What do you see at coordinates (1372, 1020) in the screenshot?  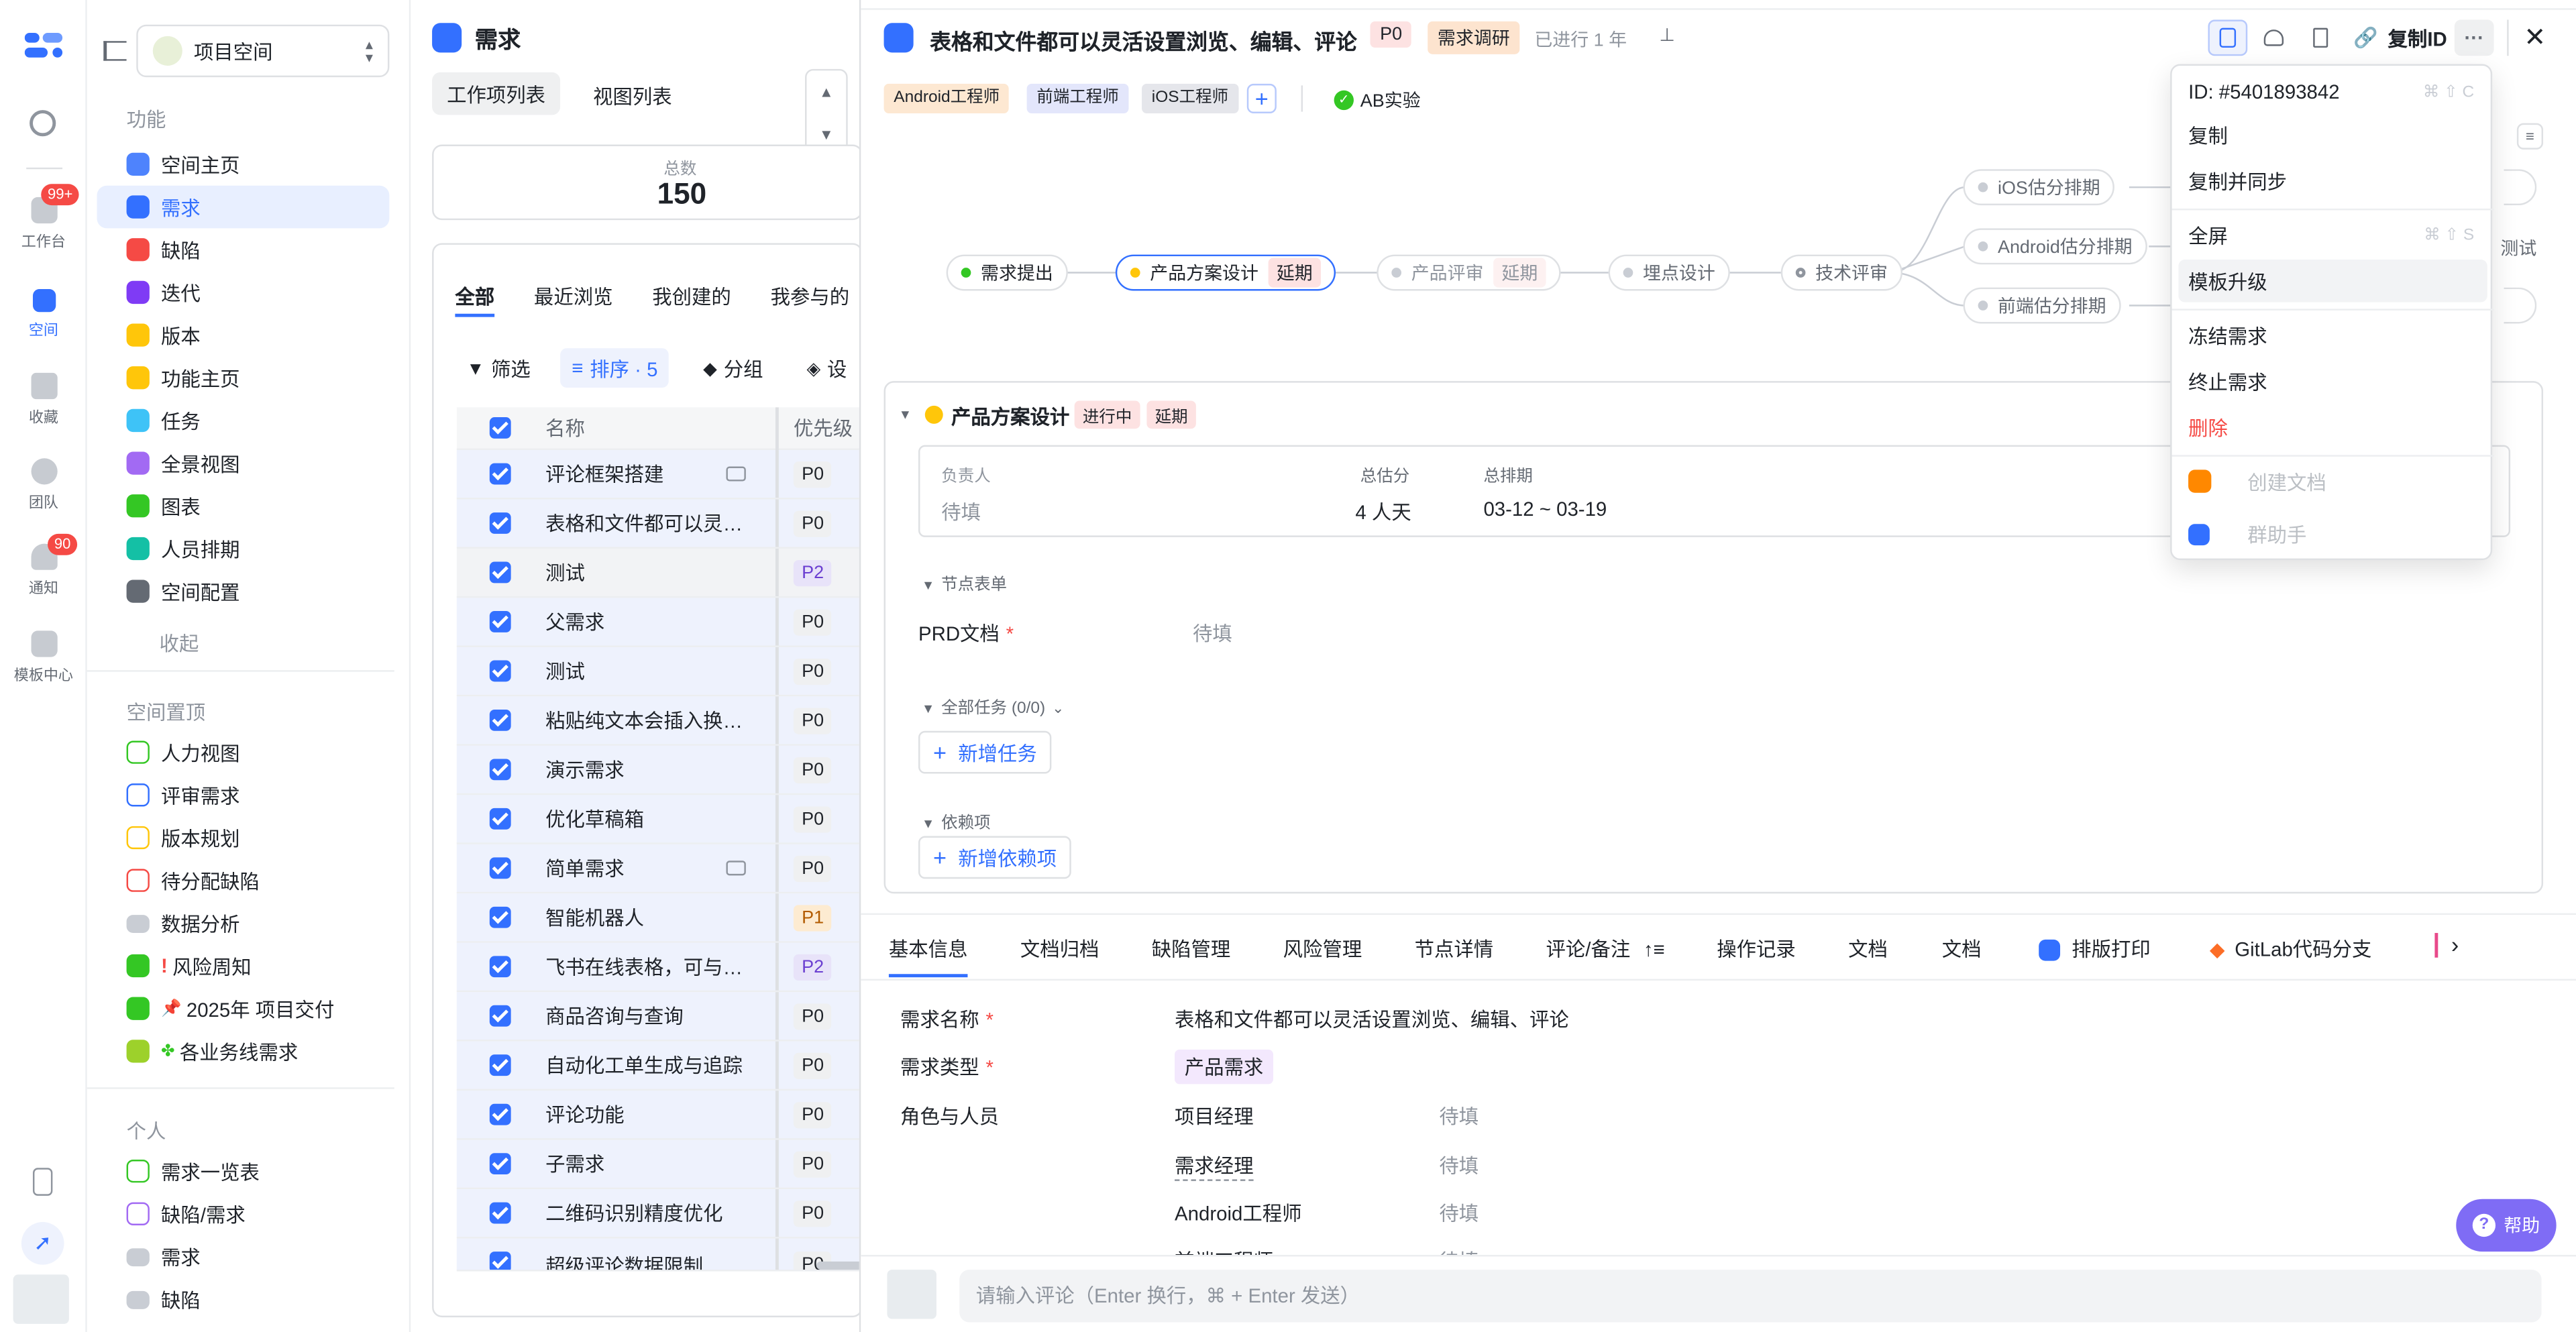 I see `field-name-value: 表格和文件都可以灵活设置浏览、编辑、评论` at bounding box center [1372, 1020].